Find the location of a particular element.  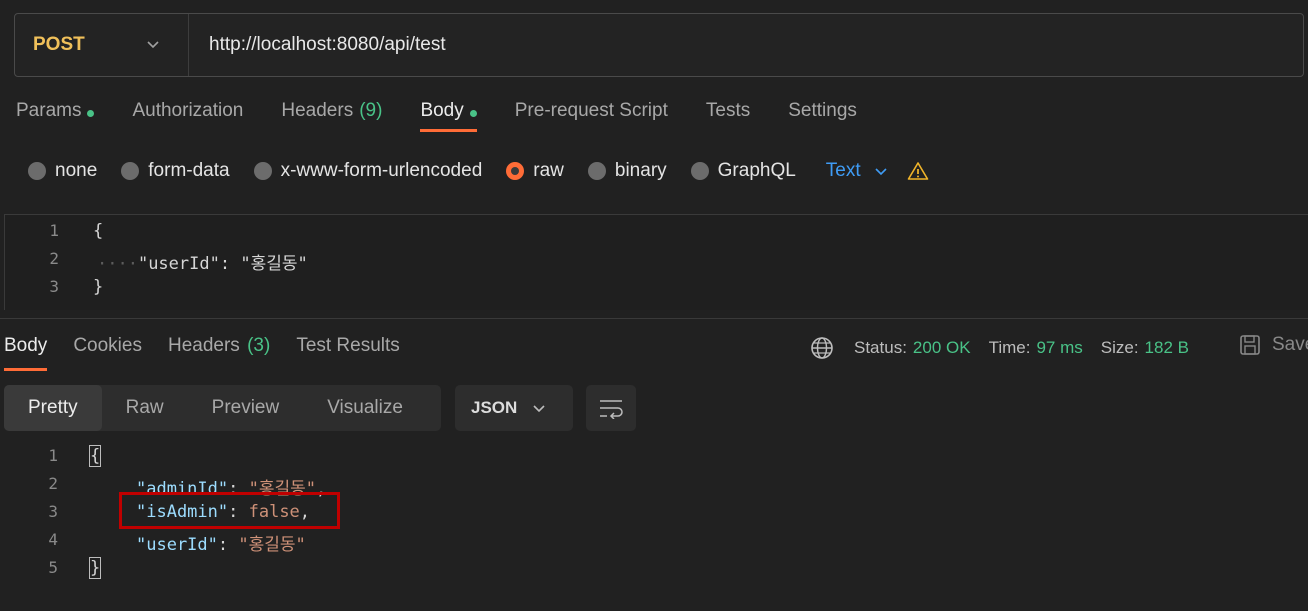

tab-label: Authorization is located at coordinates (188, 110).